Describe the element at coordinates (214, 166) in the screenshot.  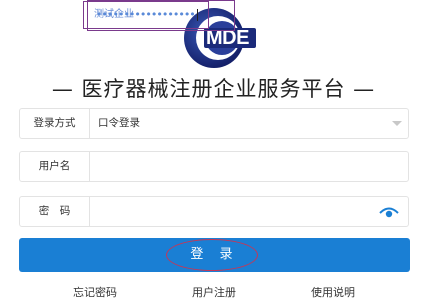
I see `username-row: 用户名` at that location.